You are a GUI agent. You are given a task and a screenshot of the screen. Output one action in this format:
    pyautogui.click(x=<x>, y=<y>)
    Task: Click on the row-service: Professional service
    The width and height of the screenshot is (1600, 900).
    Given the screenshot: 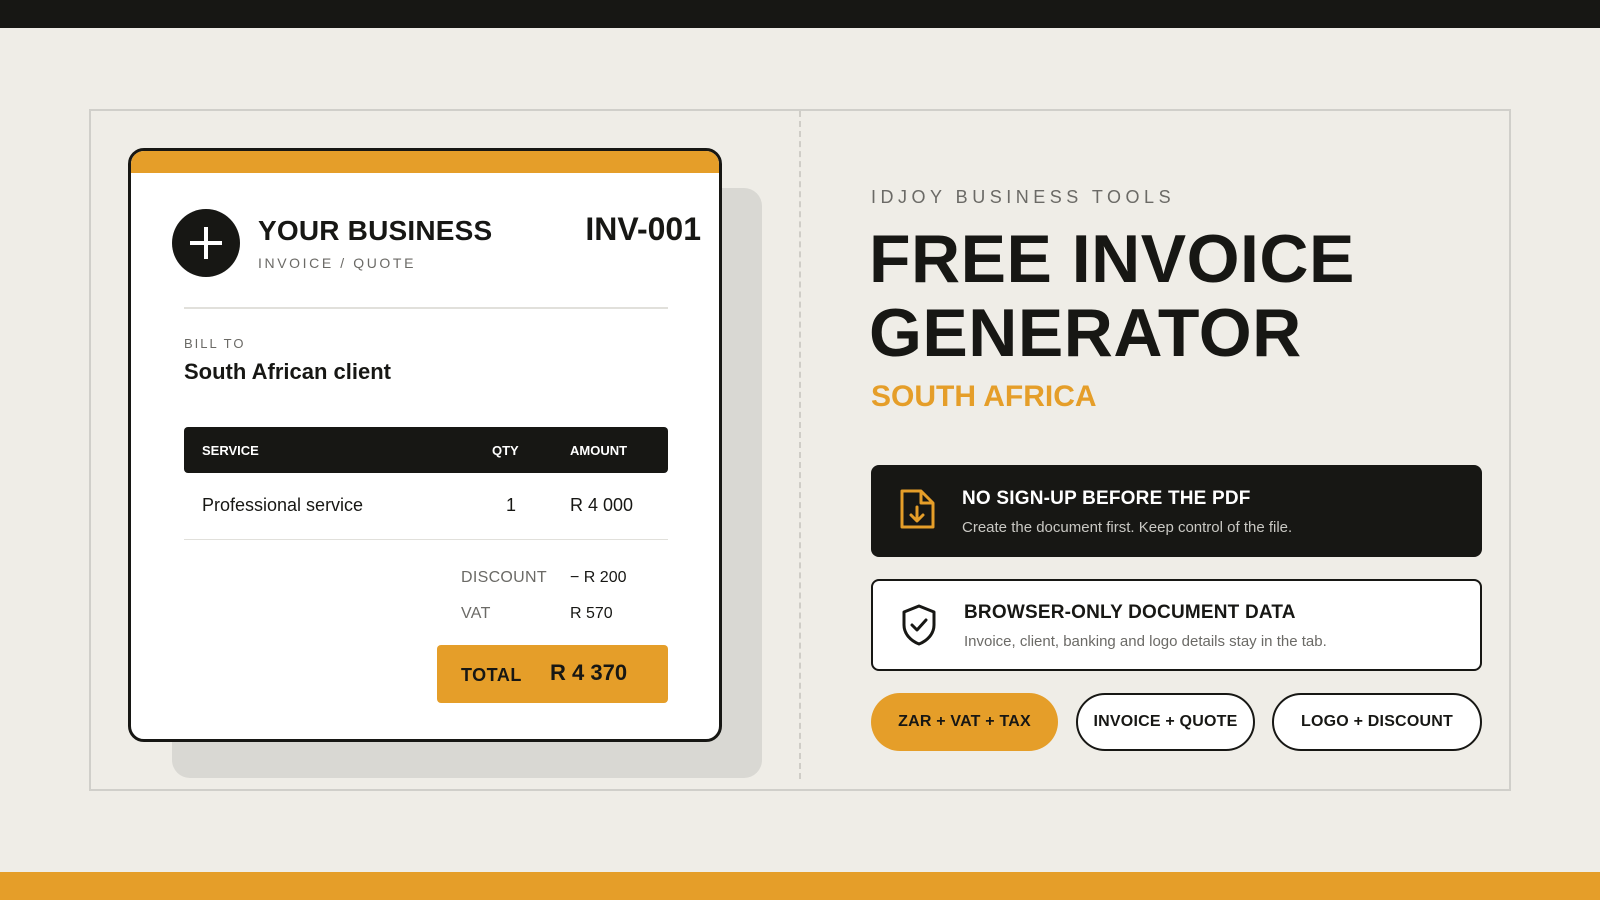 What is the action you would take?
    pyautogui.click(x=283, y=505)
    